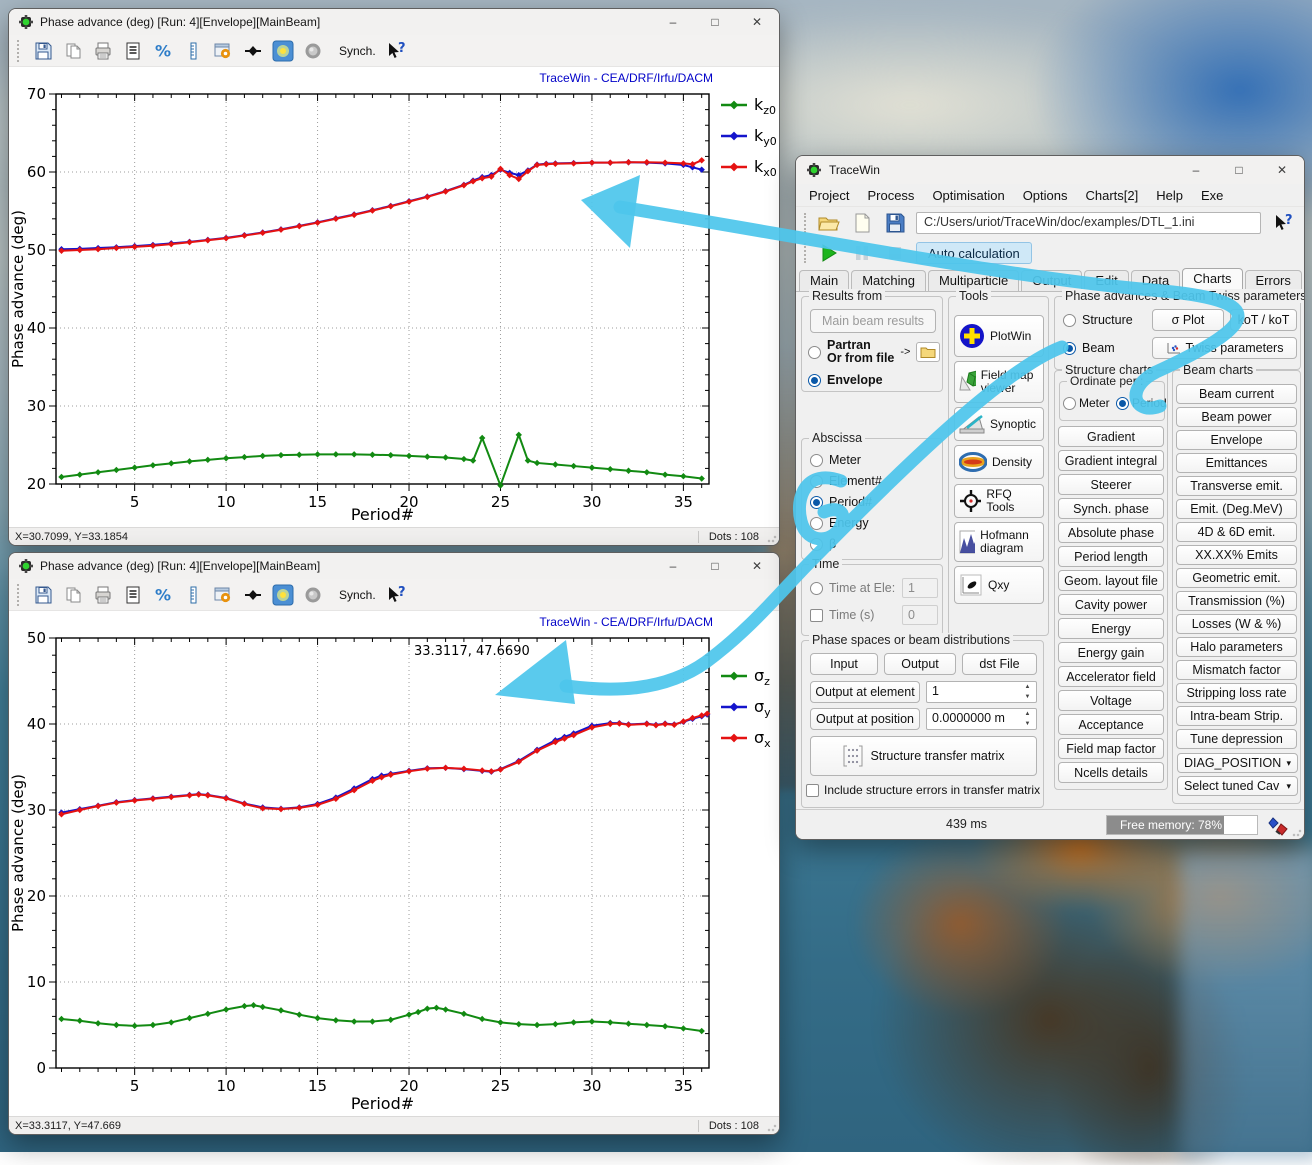 The width and height of the screenshot is (1312, 1165). I want to click on menu-charts-2: Charts[2], so click(1112, 195).